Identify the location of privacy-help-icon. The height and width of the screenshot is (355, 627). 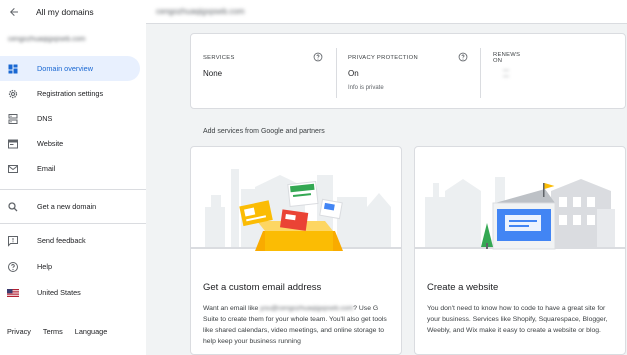
(463, 57).